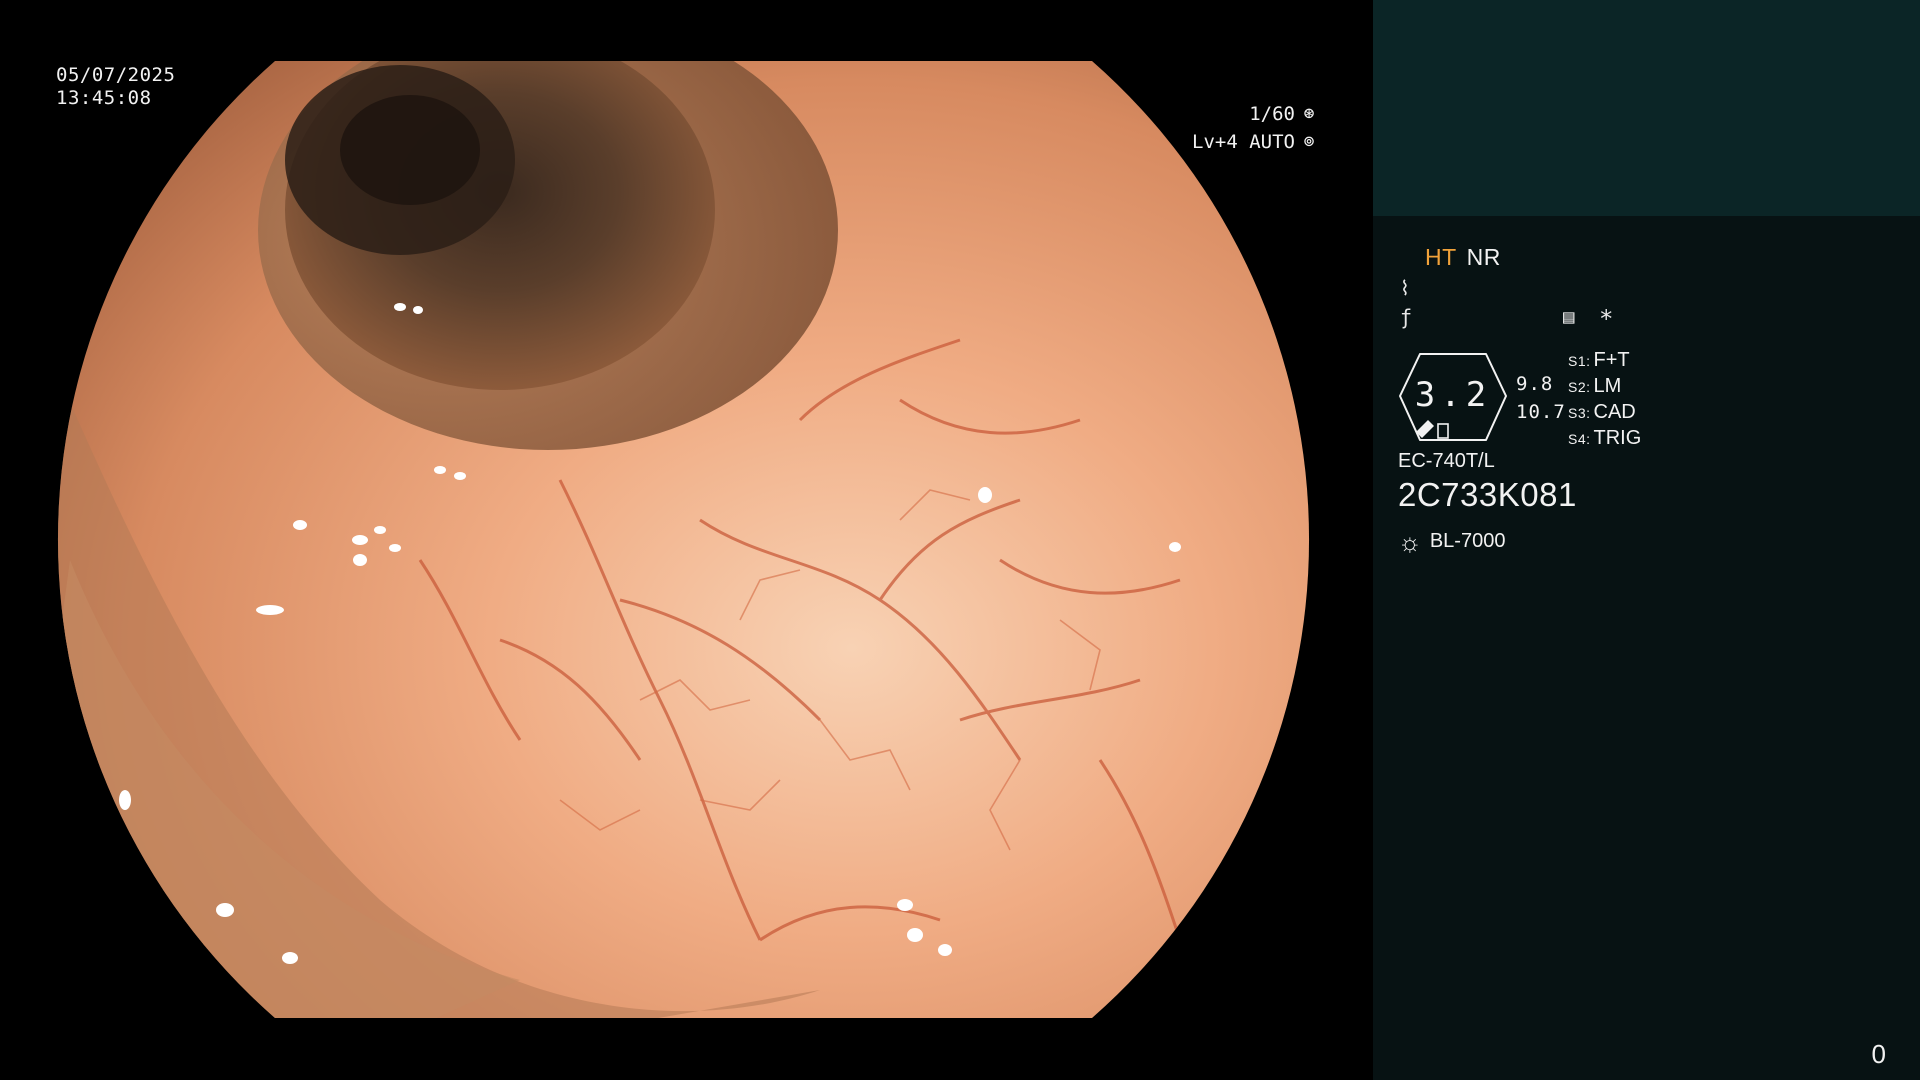 This screenshot has height=1080, width=1920. Describe the element at coordinates (1646, 108) in the screenshot. I see `patient-info-block` at that location.